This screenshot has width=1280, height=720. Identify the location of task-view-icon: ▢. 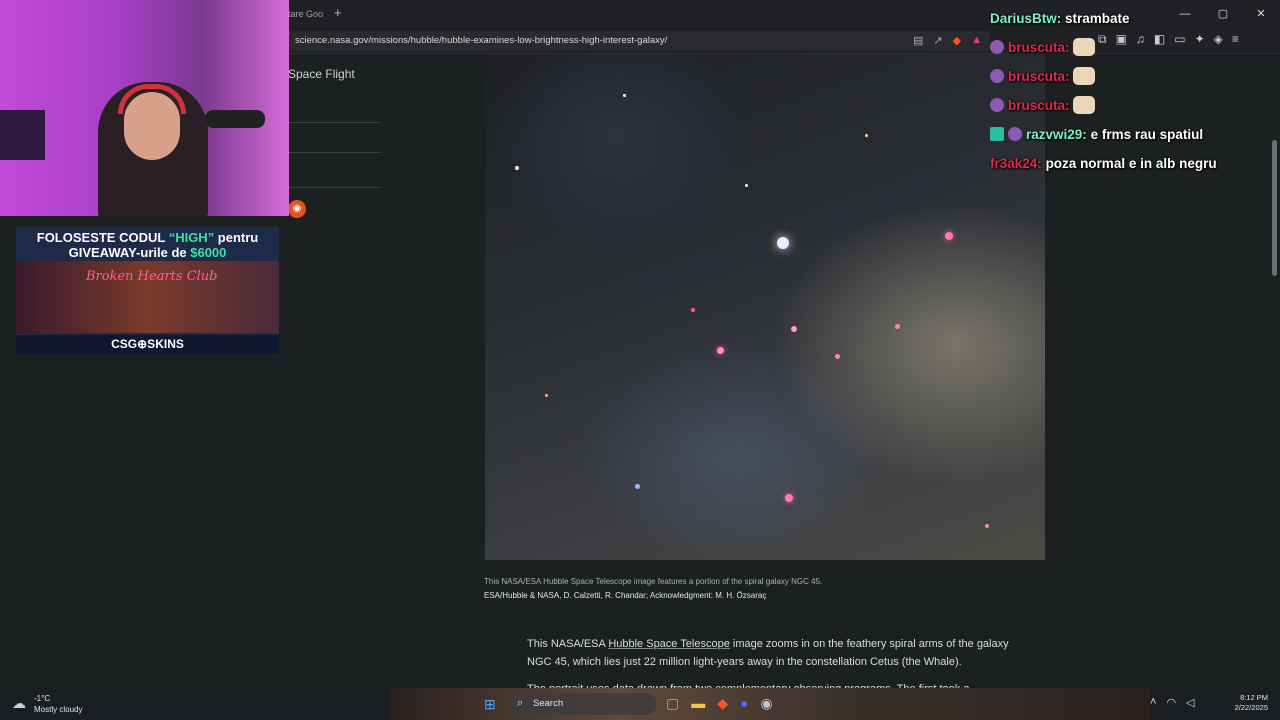
(672, 703).